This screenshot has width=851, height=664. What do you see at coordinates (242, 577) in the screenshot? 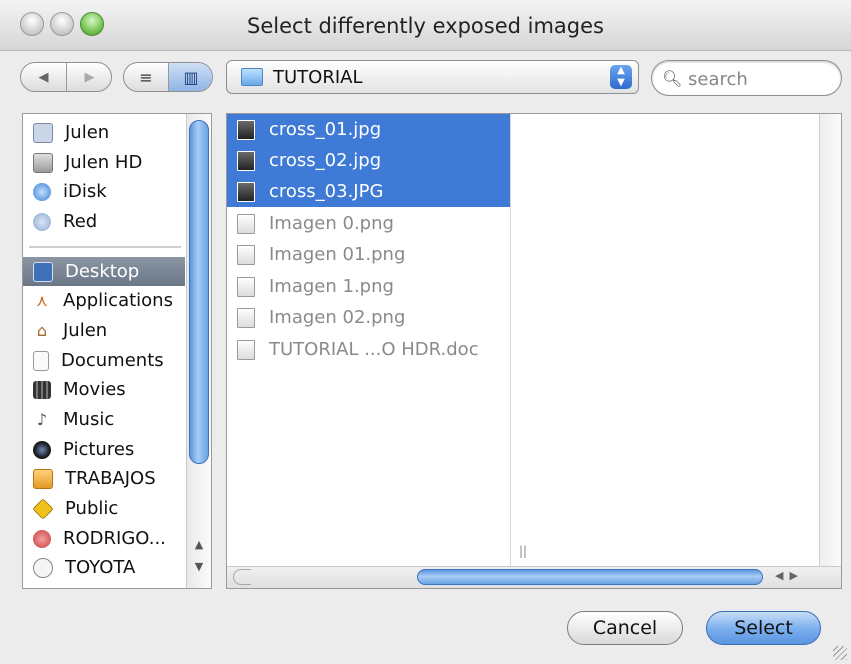
I see `scroll-track-start` at bounding box center [242, 577].